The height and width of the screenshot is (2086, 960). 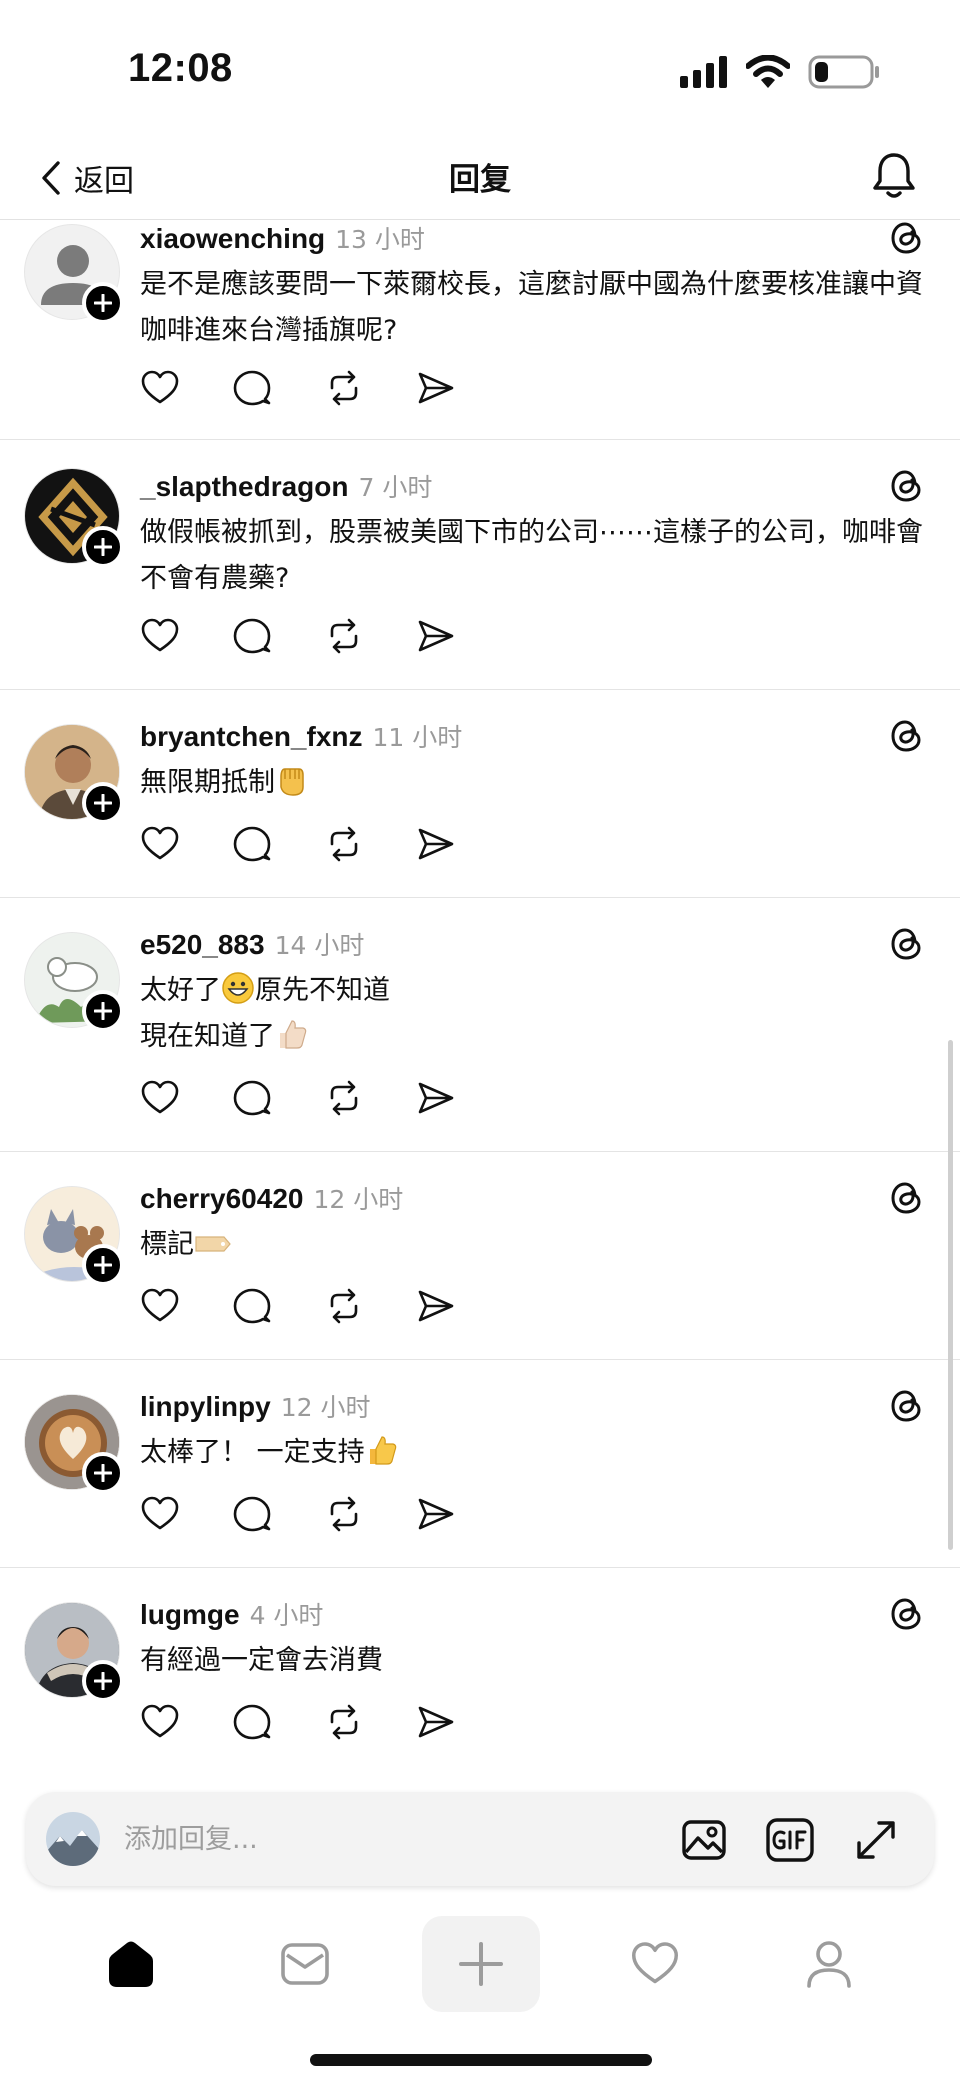 What do you see at coordinates (51, 178) in the screenshot?
I see `chevron-left-icon` at bounding box center [51, 178].